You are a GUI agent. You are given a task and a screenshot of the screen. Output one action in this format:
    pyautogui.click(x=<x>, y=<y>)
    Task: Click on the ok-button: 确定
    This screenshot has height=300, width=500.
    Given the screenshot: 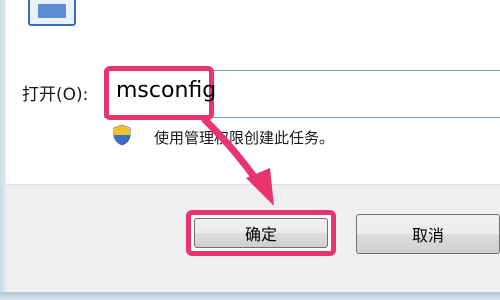 What is the action you would take?
    pyautogui.click(x=261, y=233)
    